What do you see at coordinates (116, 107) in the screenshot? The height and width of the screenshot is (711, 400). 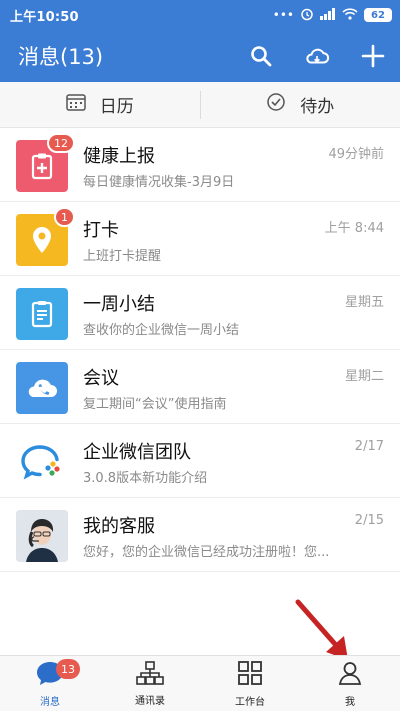 I see `tab-calendar-label: 日历` at bounding box center [116, 107].